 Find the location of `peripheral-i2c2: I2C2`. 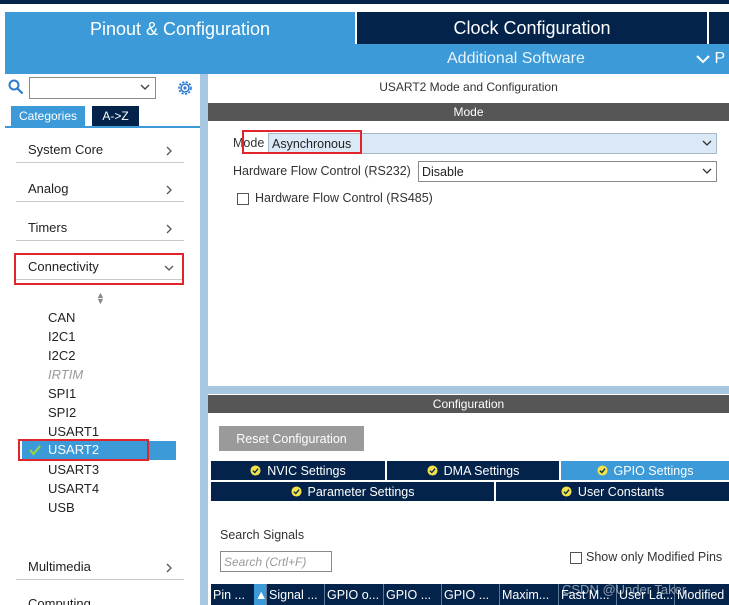

peripheral-i2c2: I2C2 is located at coordinates (61, 355).